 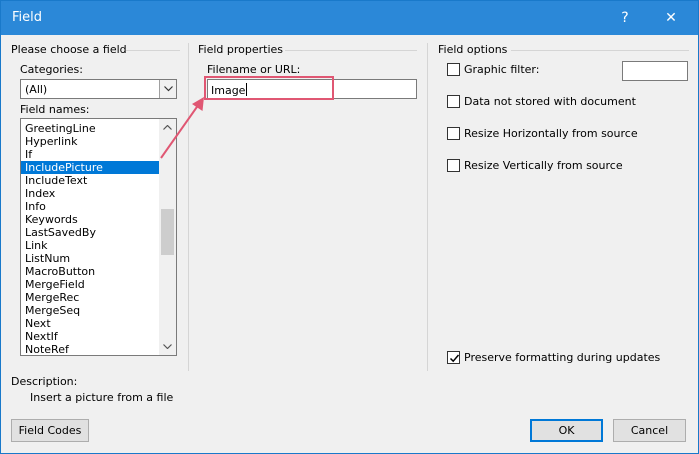 I want to click on annotation-arrow-icon, so click(x=182, y=128).